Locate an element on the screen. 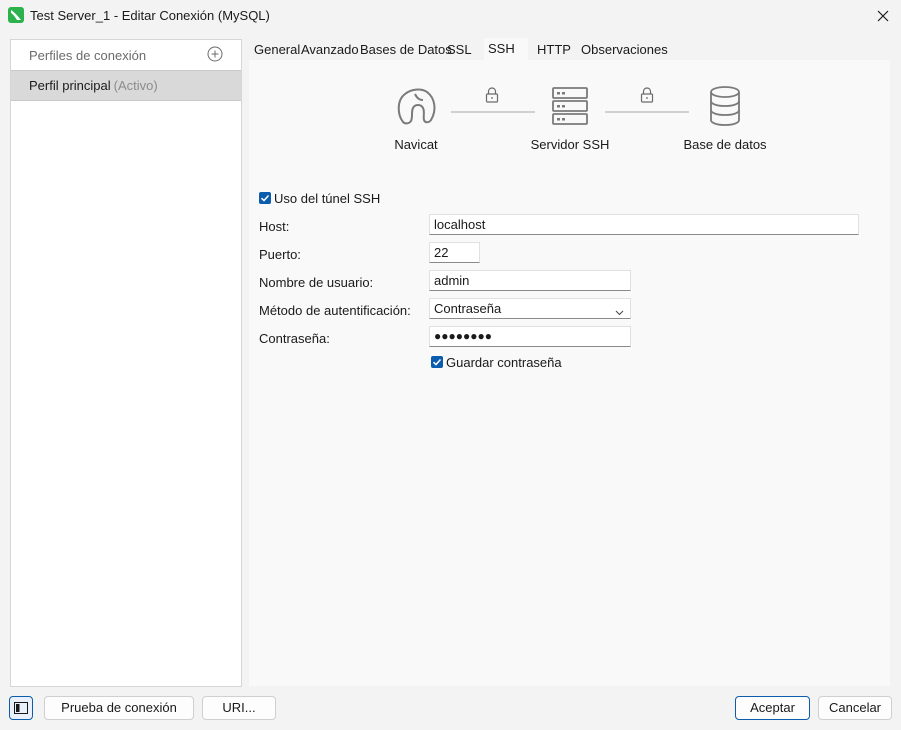 The width and height of the screenshot is (901, 730). profiles-header: Perfiles de conexión is located at coordinates (126, 55).